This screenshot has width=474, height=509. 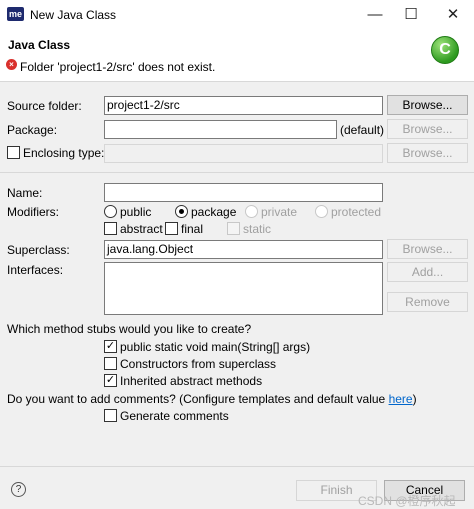 I want to click on maximize-button: ☐, so click(x=411, y=15).